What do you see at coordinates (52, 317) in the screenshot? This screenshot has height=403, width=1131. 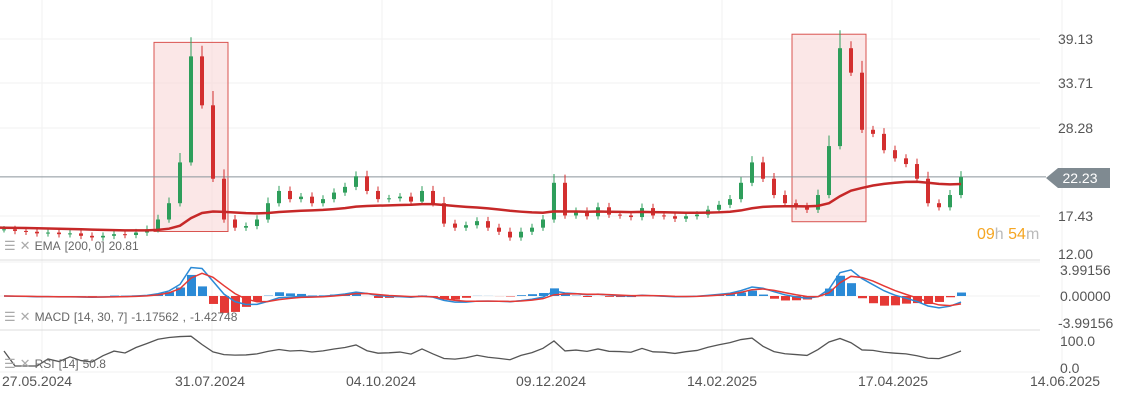 I see `macd-label: MACD` at bounding box center [52, 317].